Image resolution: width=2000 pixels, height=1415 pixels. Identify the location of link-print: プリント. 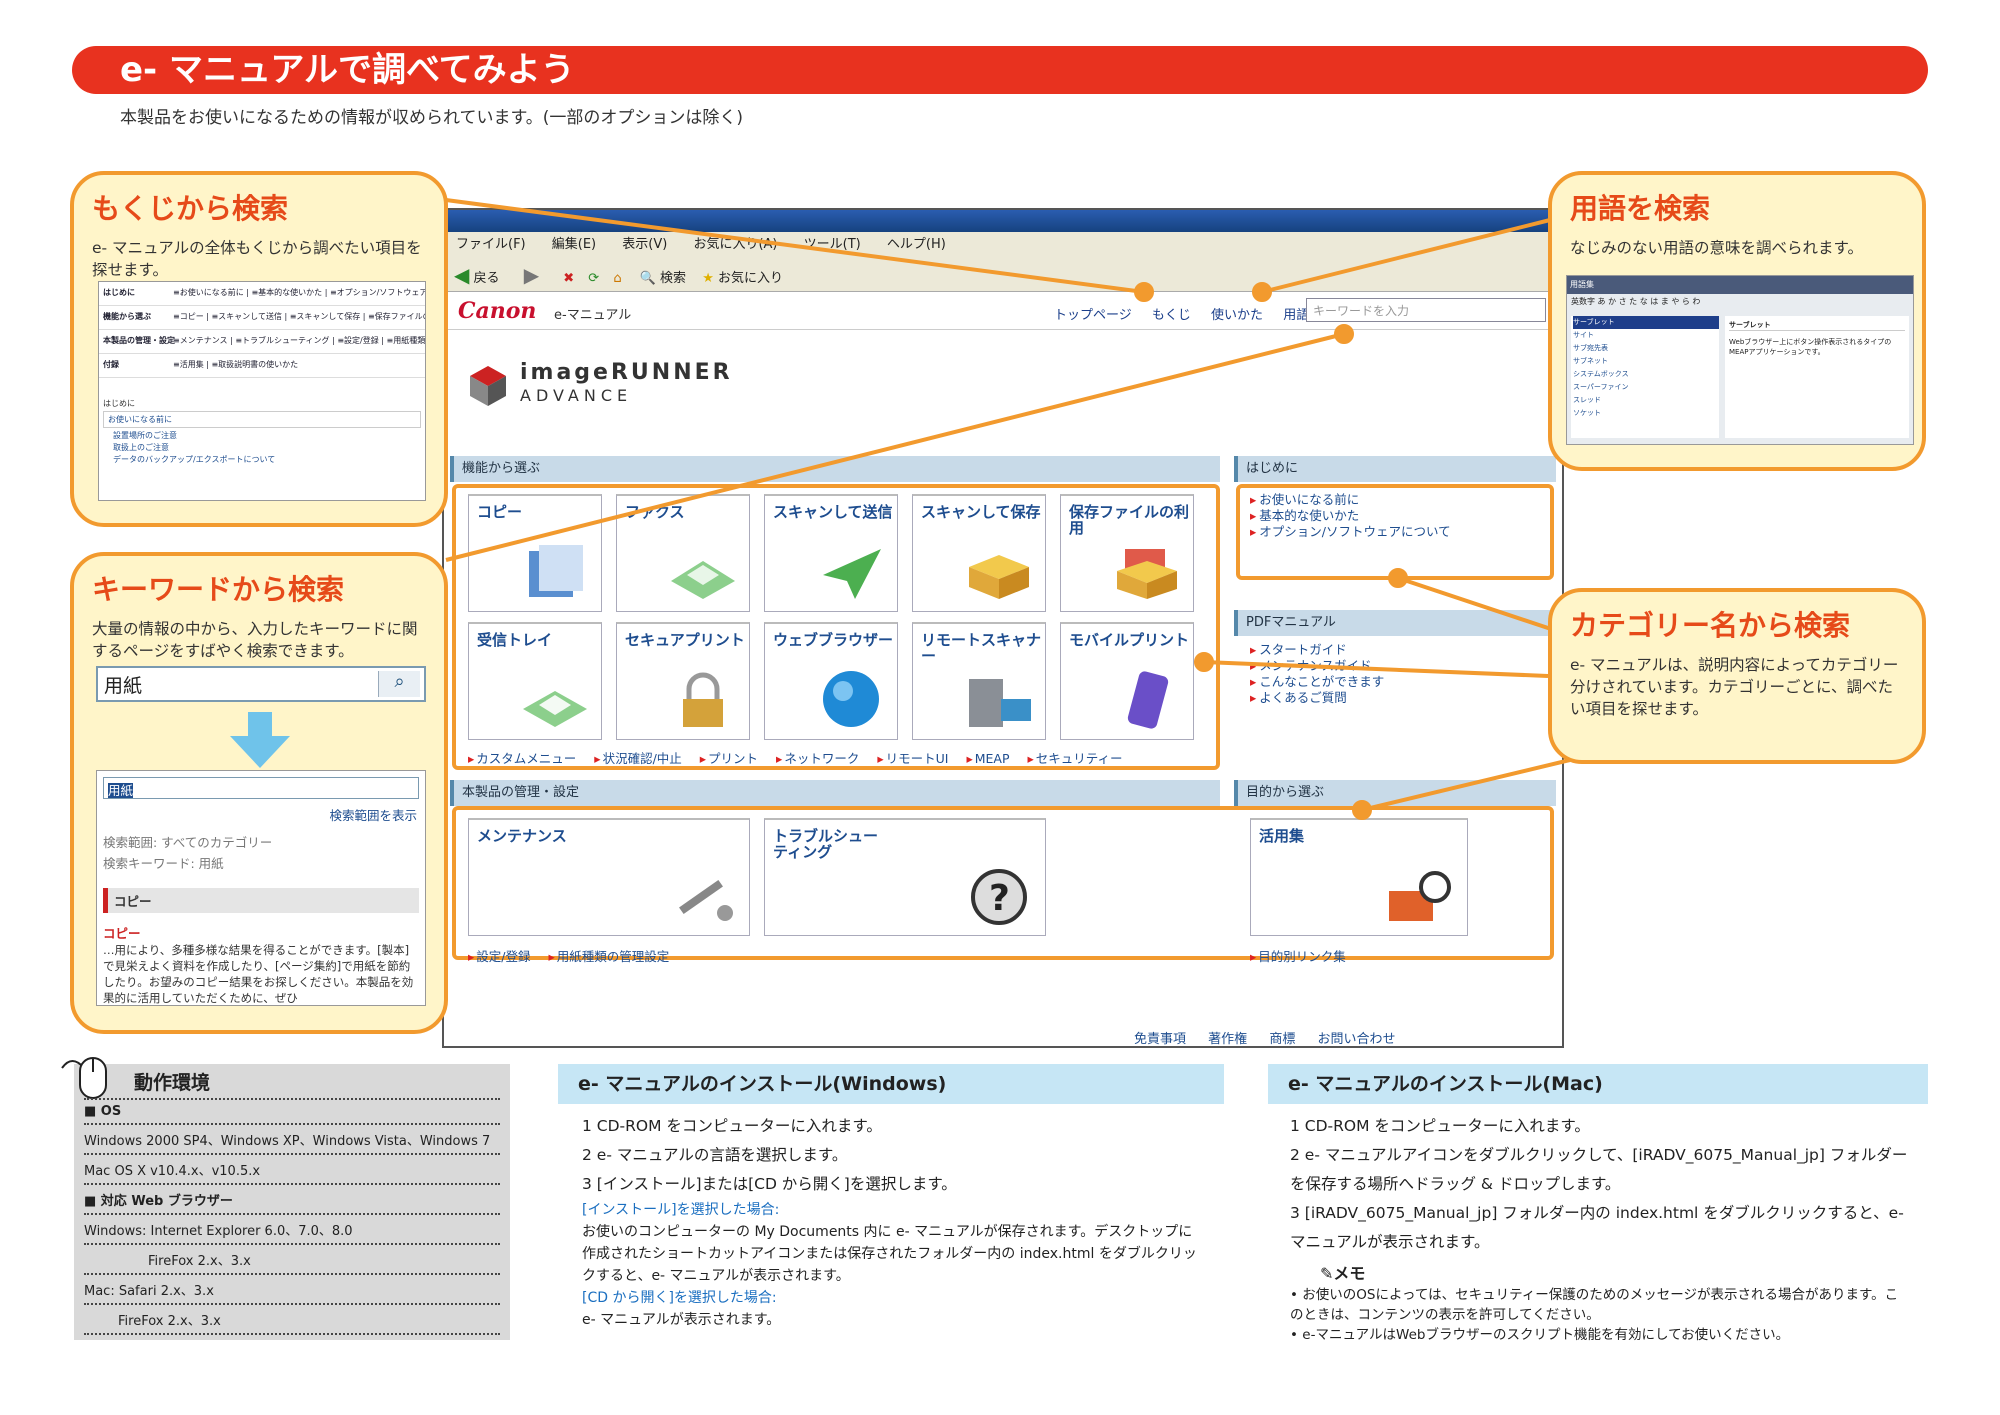
(729, 758).